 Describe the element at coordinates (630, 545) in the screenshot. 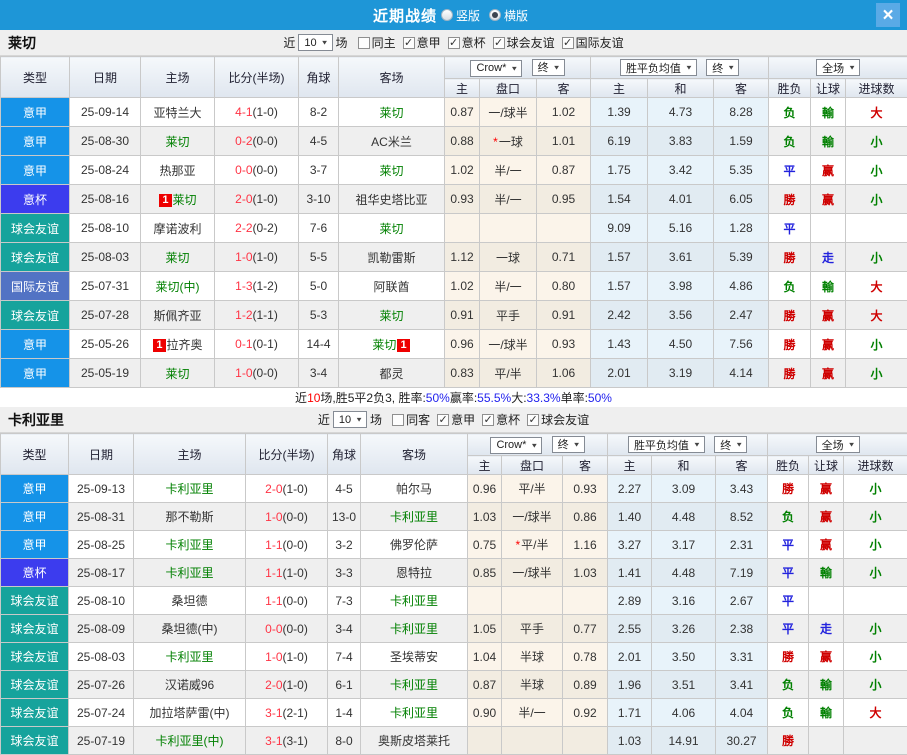

I see `mean-home: 3.27` at that location.